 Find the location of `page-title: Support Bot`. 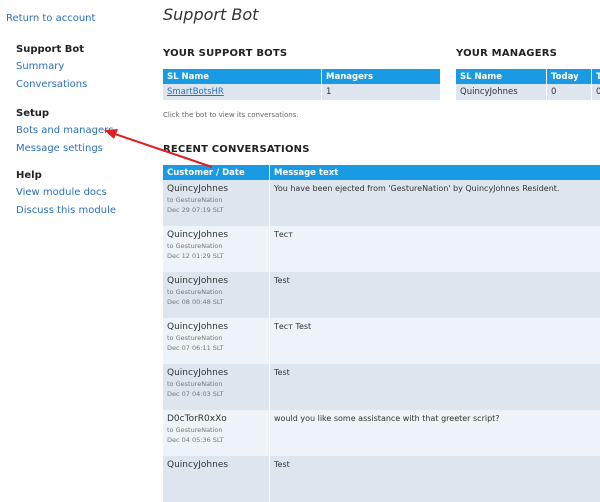

page-title: Support Bot is located at coordinates (210, 14).